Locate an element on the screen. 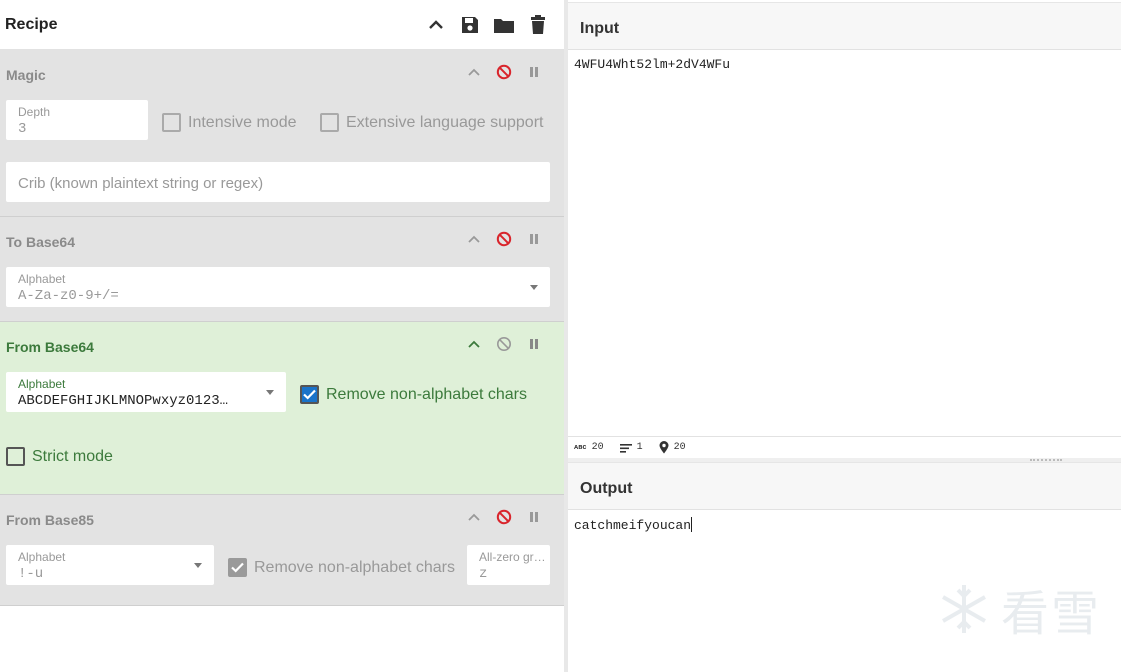 This screenshot has height=672, width=1121. input-header: Input is located at coordinates (844, 26).